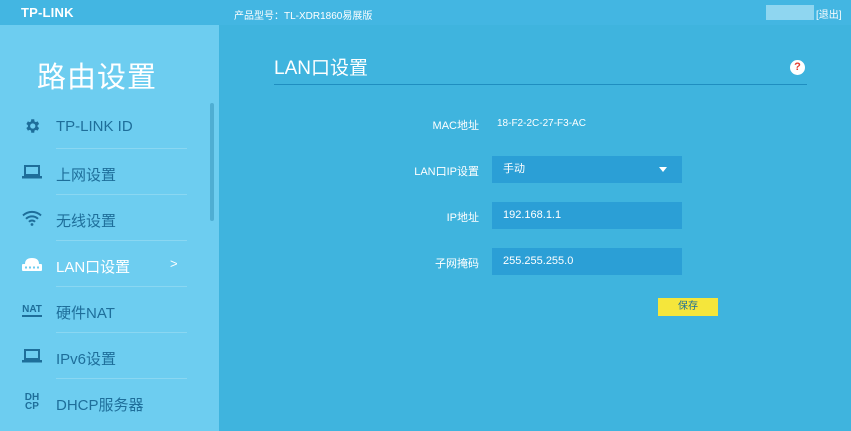 This screenshot has height=431, width=851. What do you see at coordinates (587, 261) in the screenshot?
I see `subnet-mask-field: 255.255.255.0` at bounding box center [587, 261].